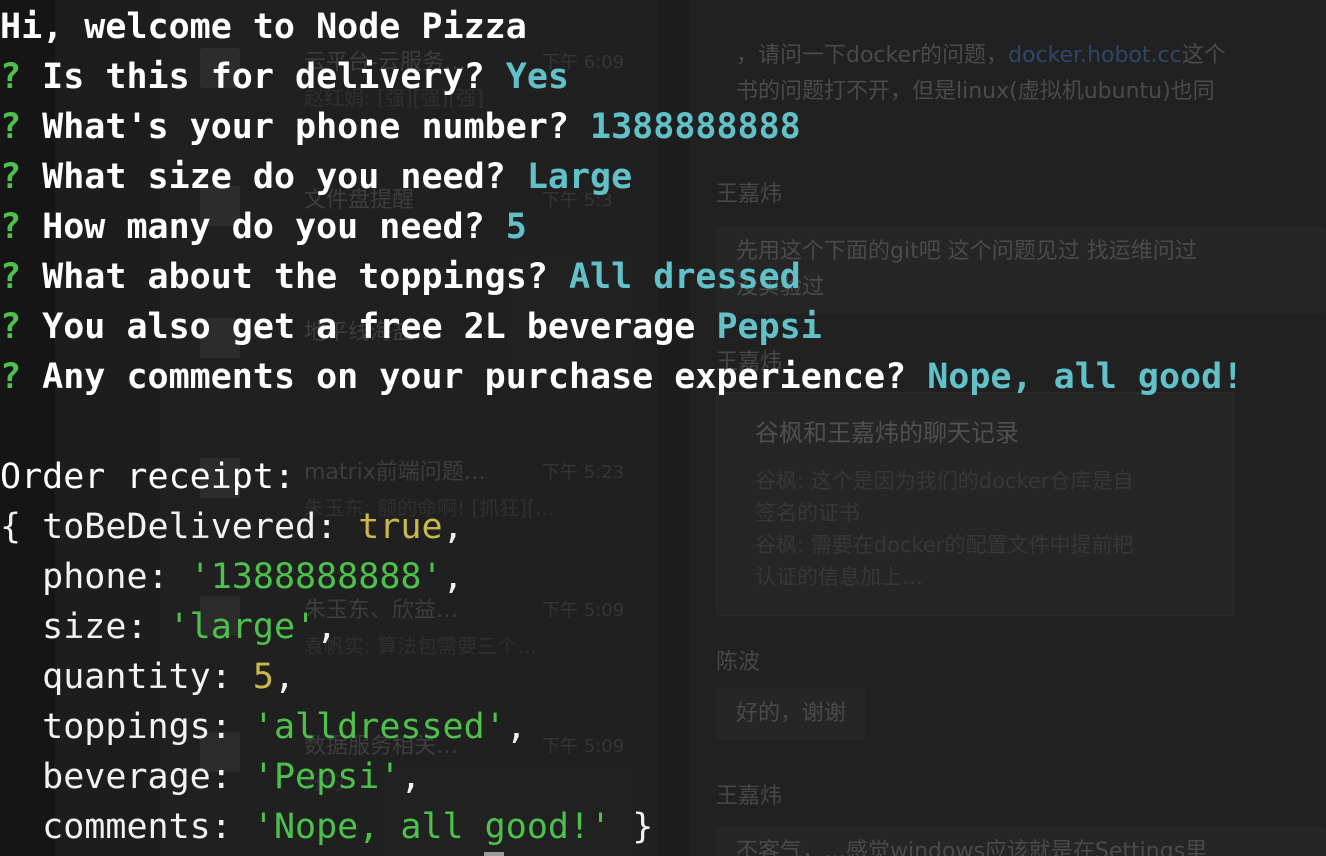 This screenshot has height=856, width=1326. I want to click on receipt-field: size: 'large',, so click(168, 627).